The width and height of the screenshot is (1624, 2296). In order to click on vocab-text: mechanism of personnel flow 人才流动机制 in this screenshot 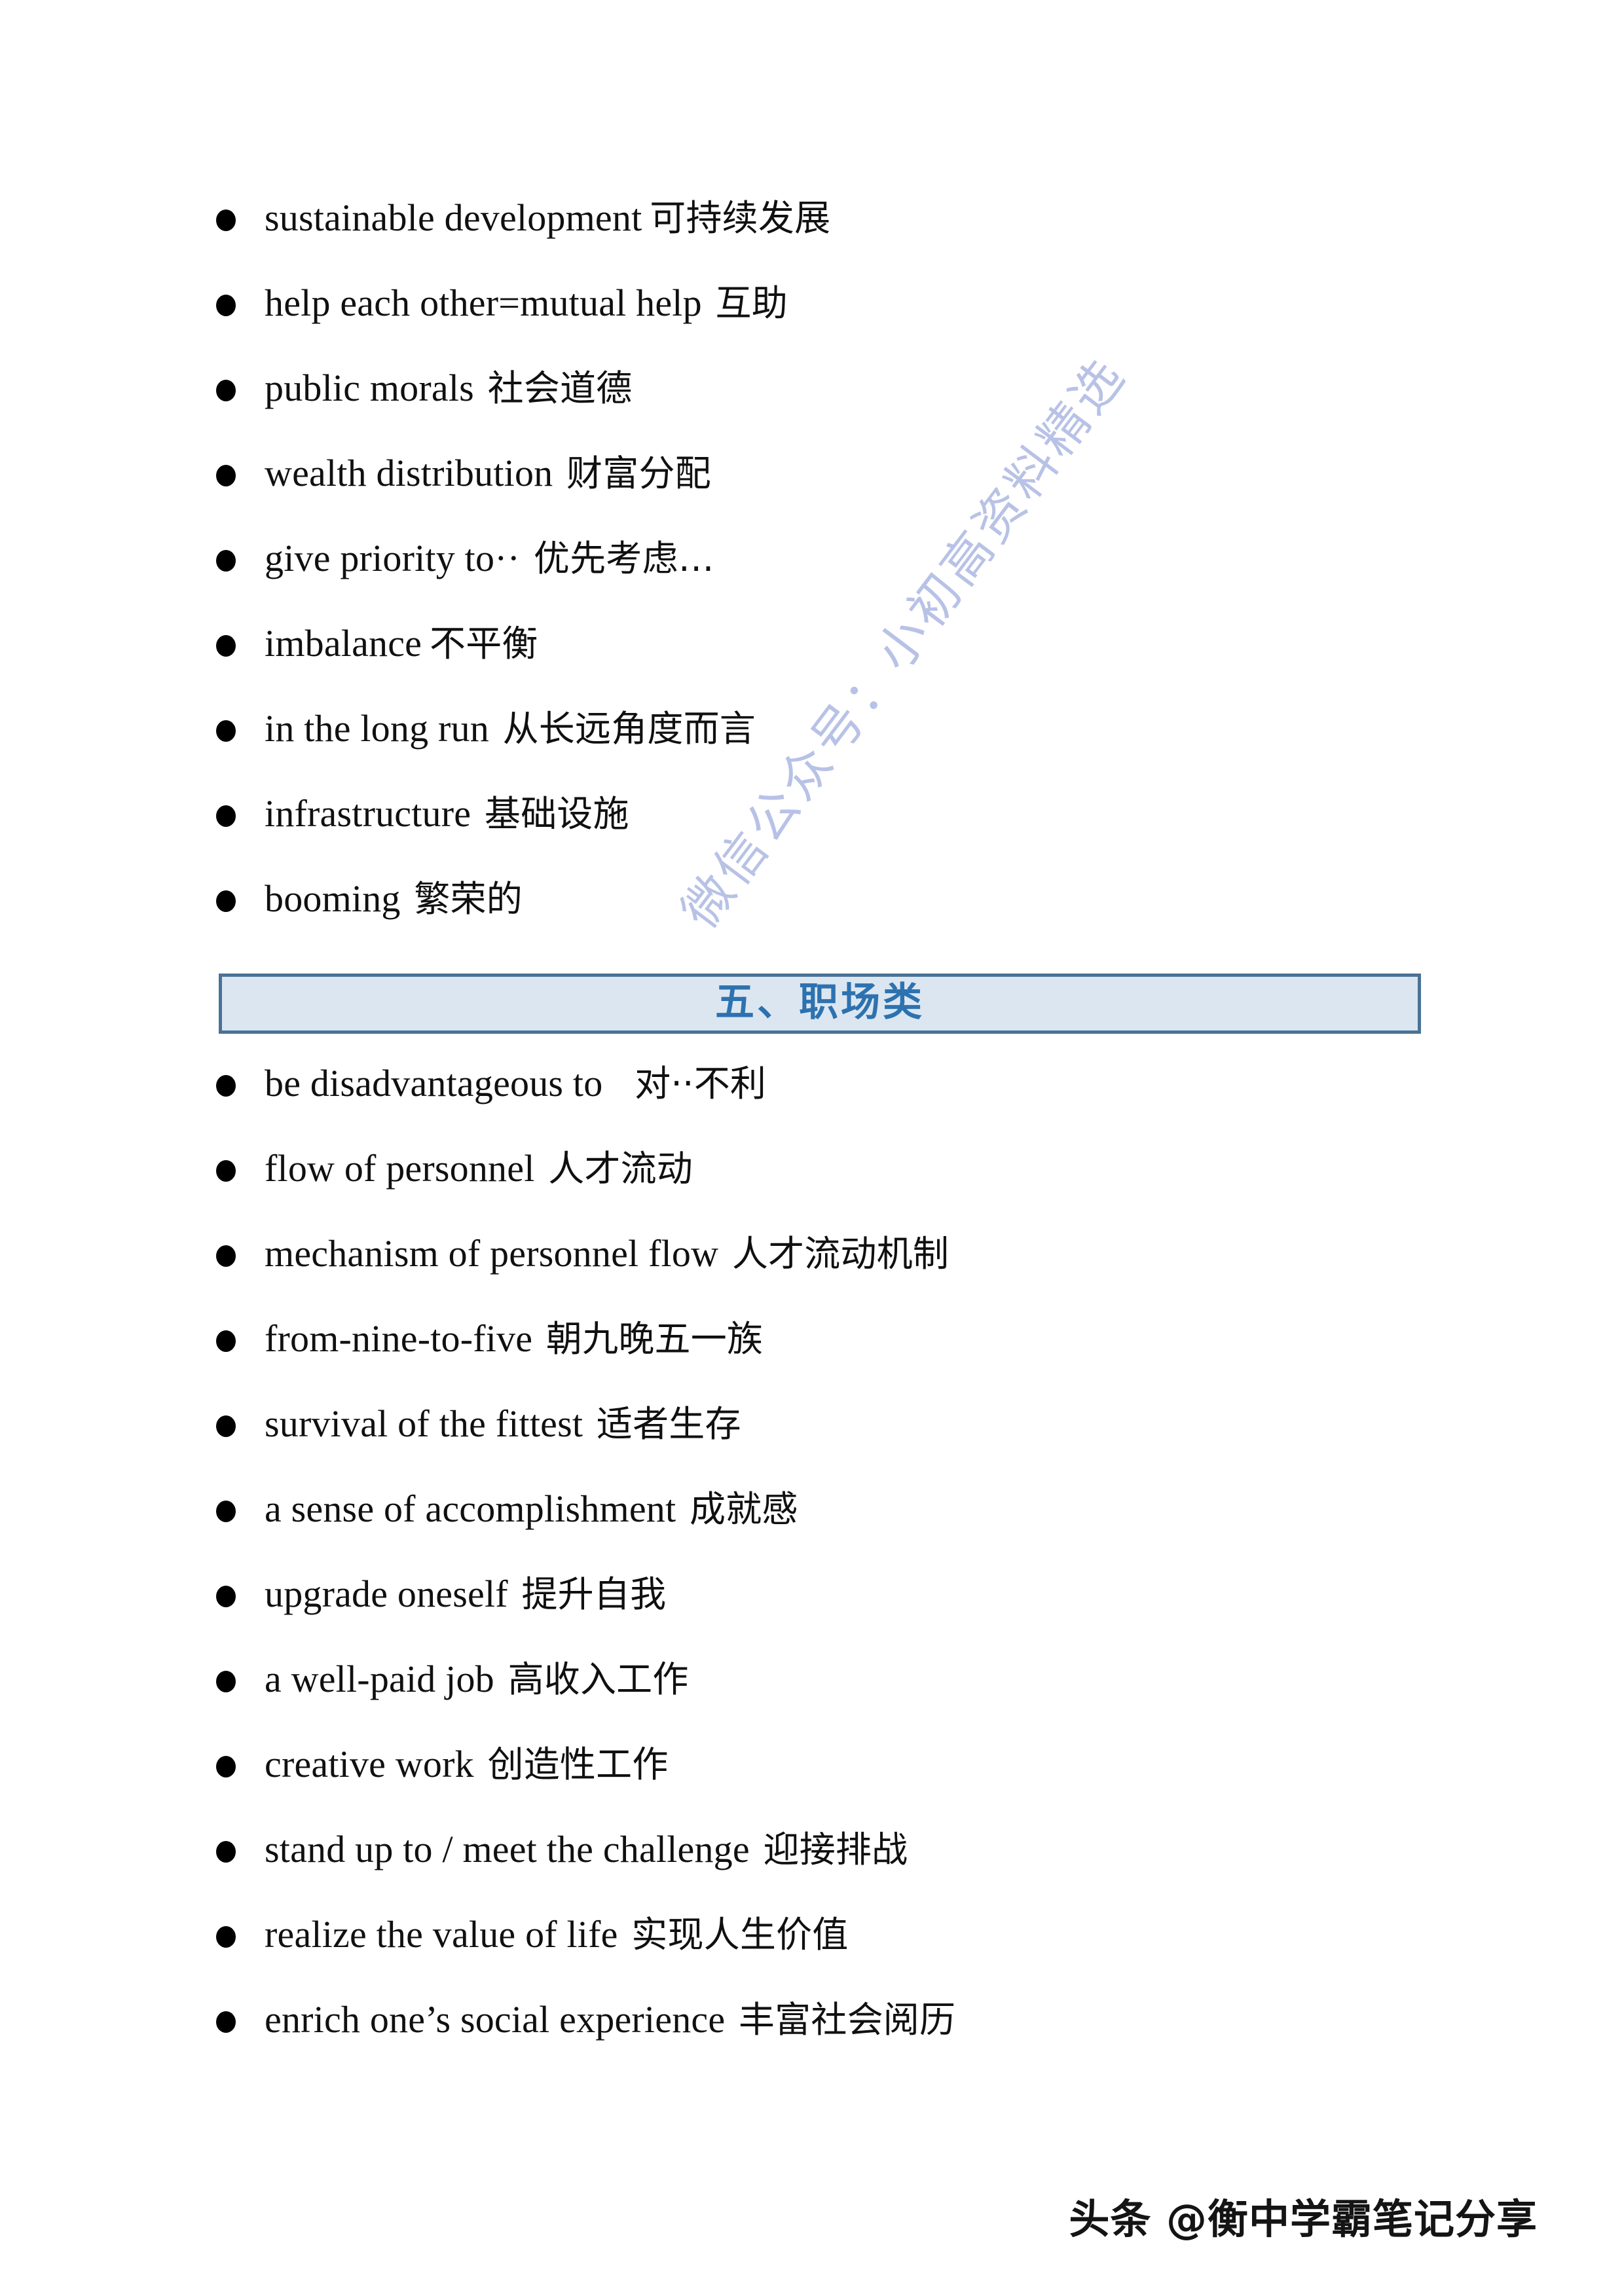, I will do `click(606, 1253)`.